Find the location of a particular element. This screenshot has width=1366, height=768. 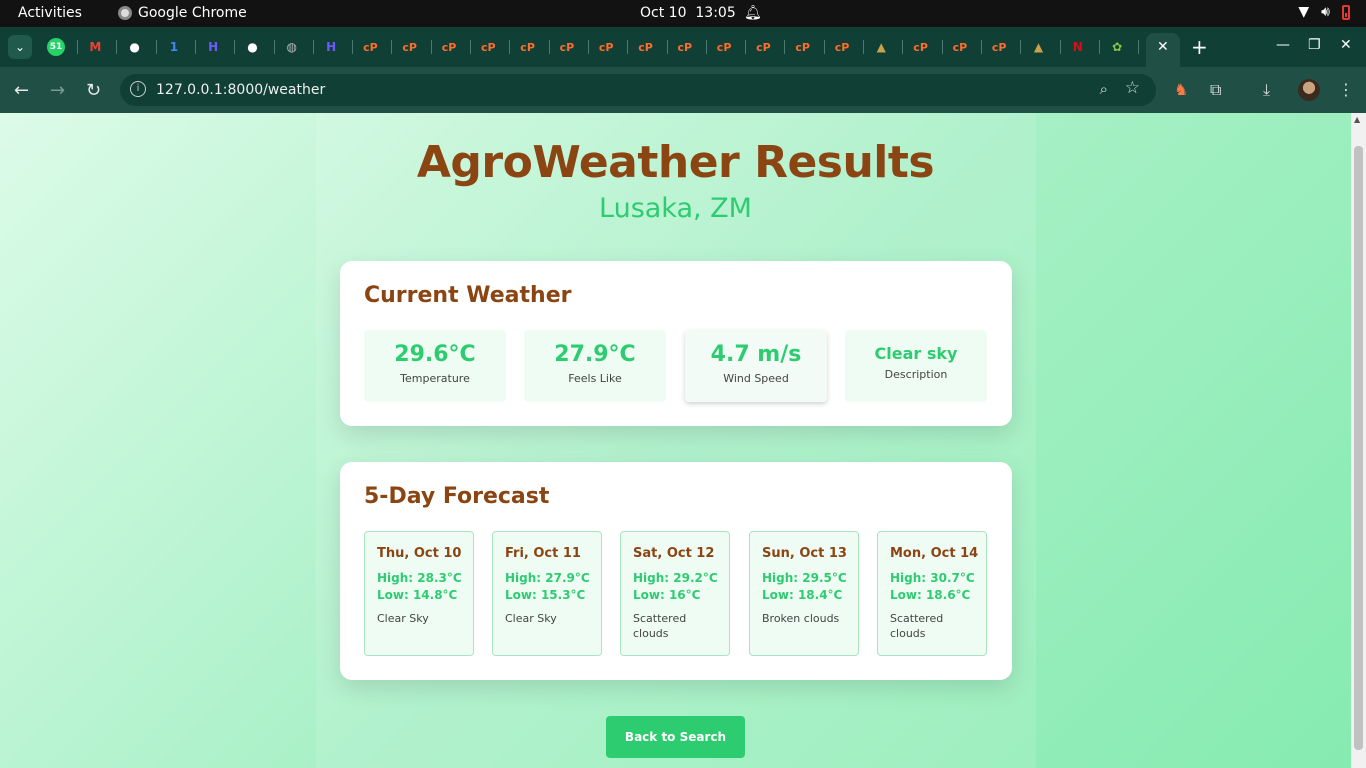

forecast-desc: Scattered clouds is located at coordinates (660, 626).